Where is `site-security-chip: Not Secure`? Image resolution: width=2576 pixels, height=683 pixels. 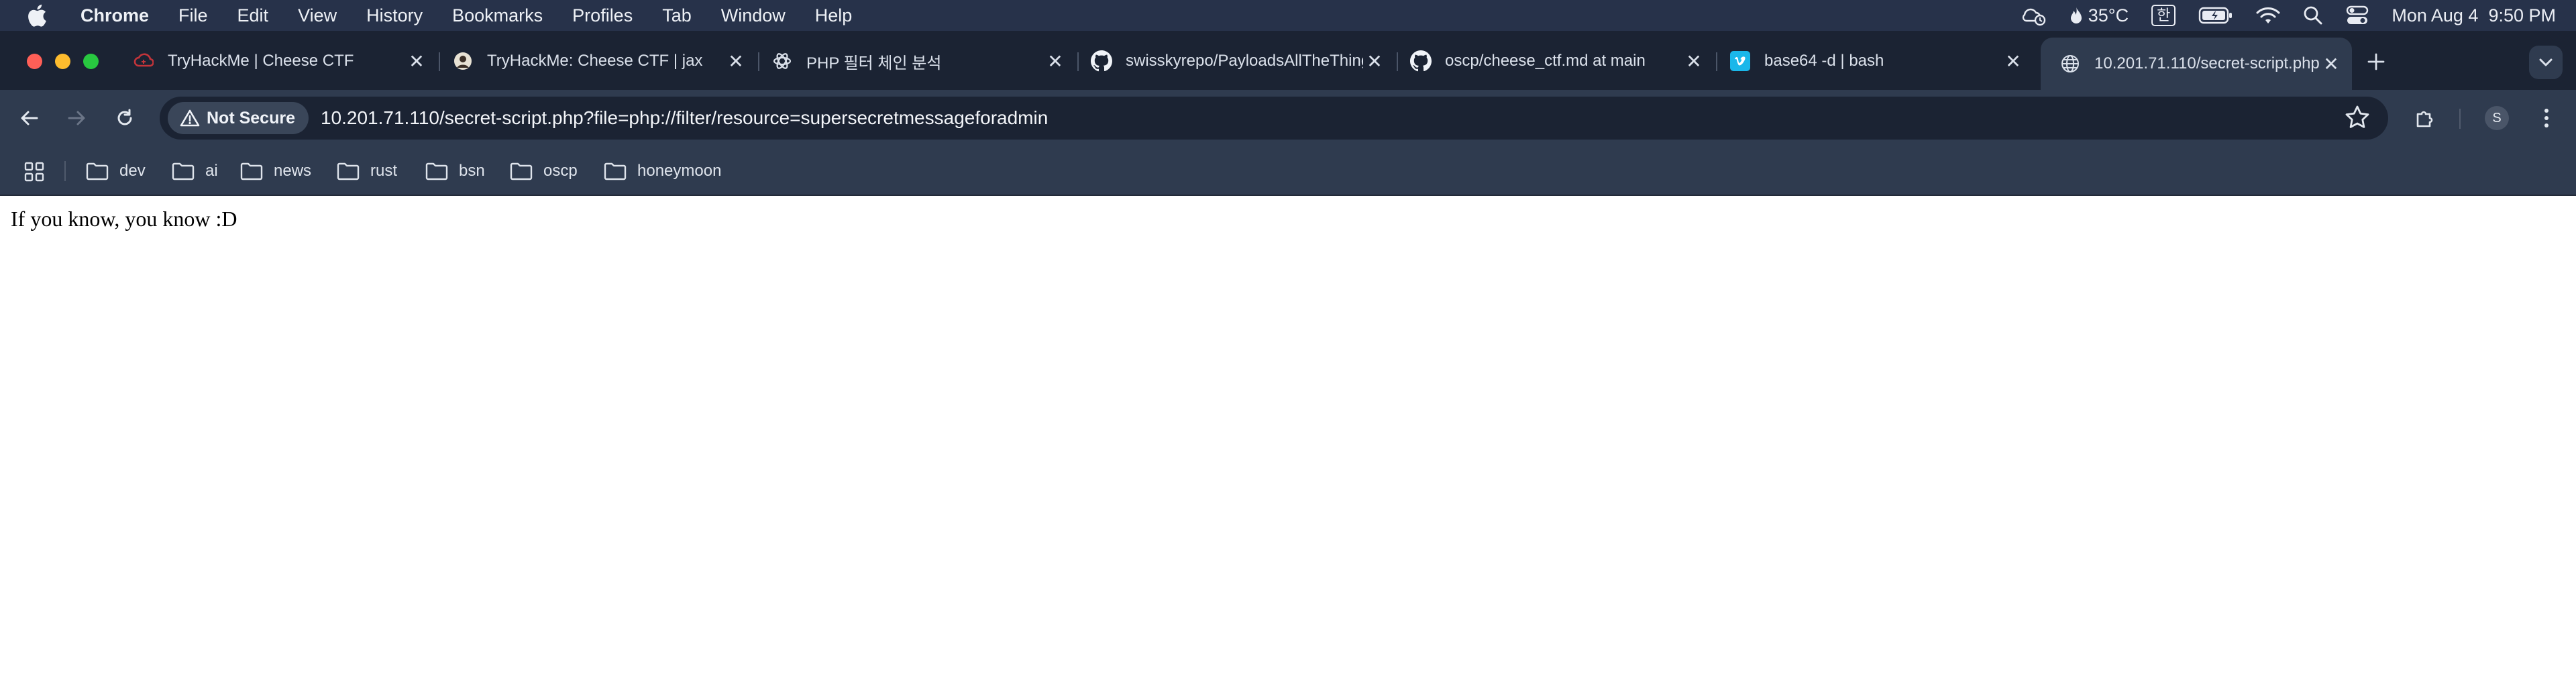 site-security-chip: Not Secure is located at coordinates (238, 118).